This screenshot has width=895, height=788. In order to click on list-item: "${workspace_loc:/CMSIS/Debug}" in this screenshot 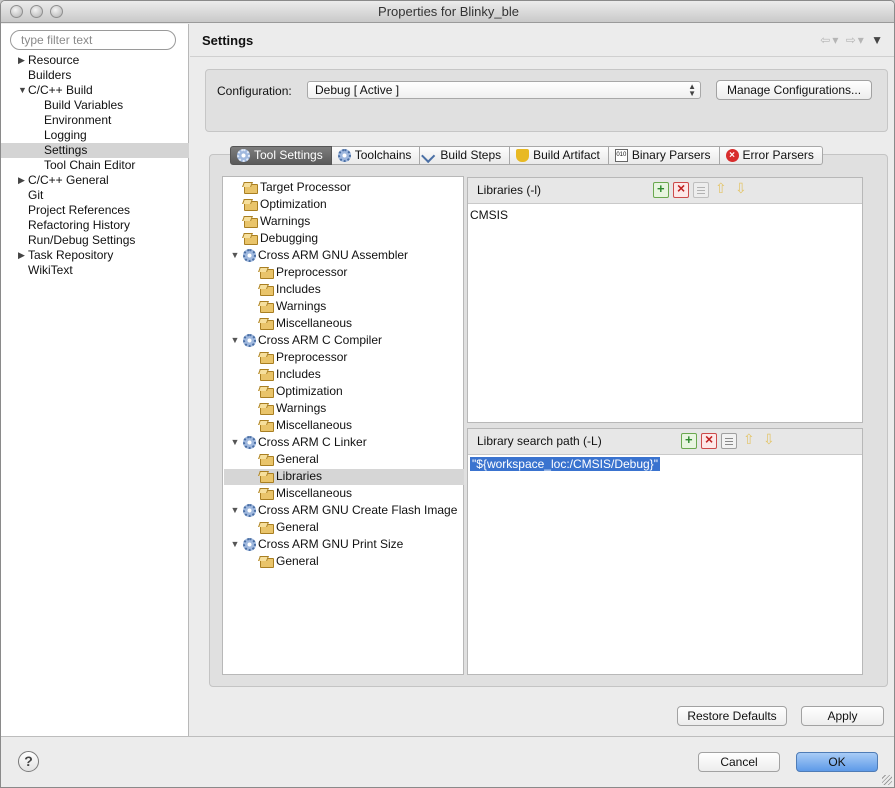, I will do `click(565, 464)`.